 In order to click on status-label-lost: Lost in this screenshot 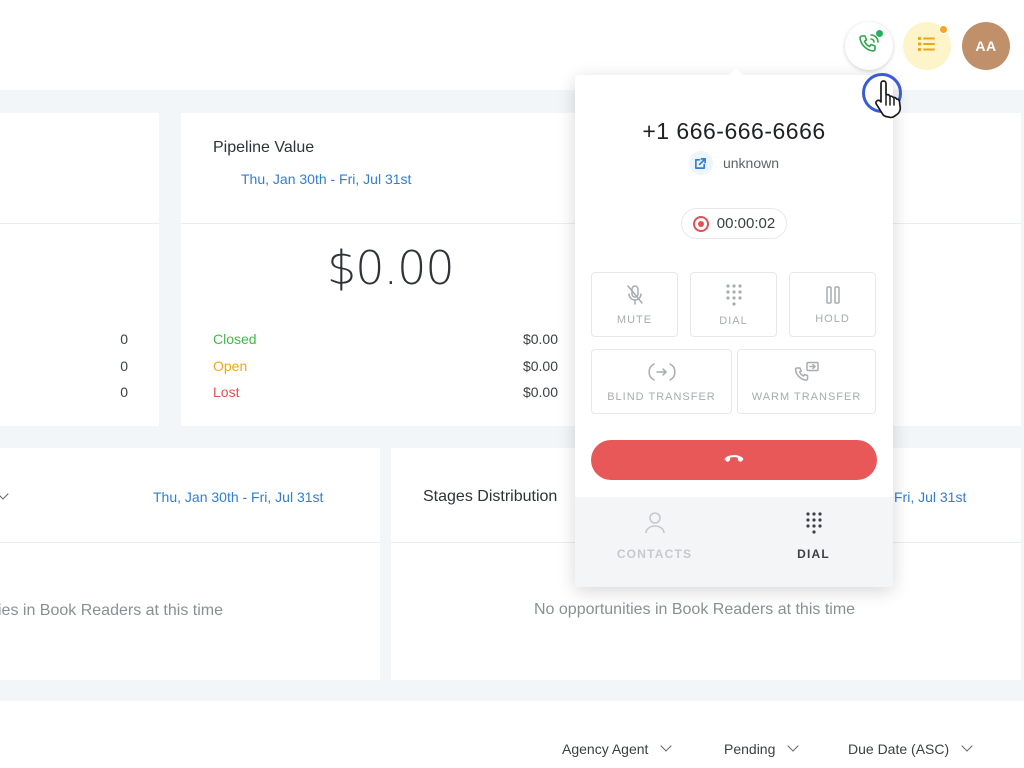, I will do `click(226, 392)`.